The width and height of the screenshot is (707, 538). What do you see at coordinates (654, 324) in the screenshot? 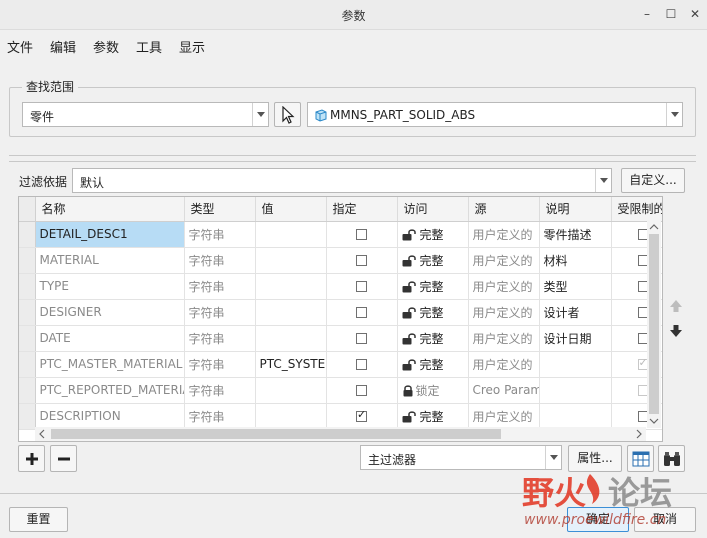
I see `vertical-scroll-thumb` at bounding box center [654, 324].